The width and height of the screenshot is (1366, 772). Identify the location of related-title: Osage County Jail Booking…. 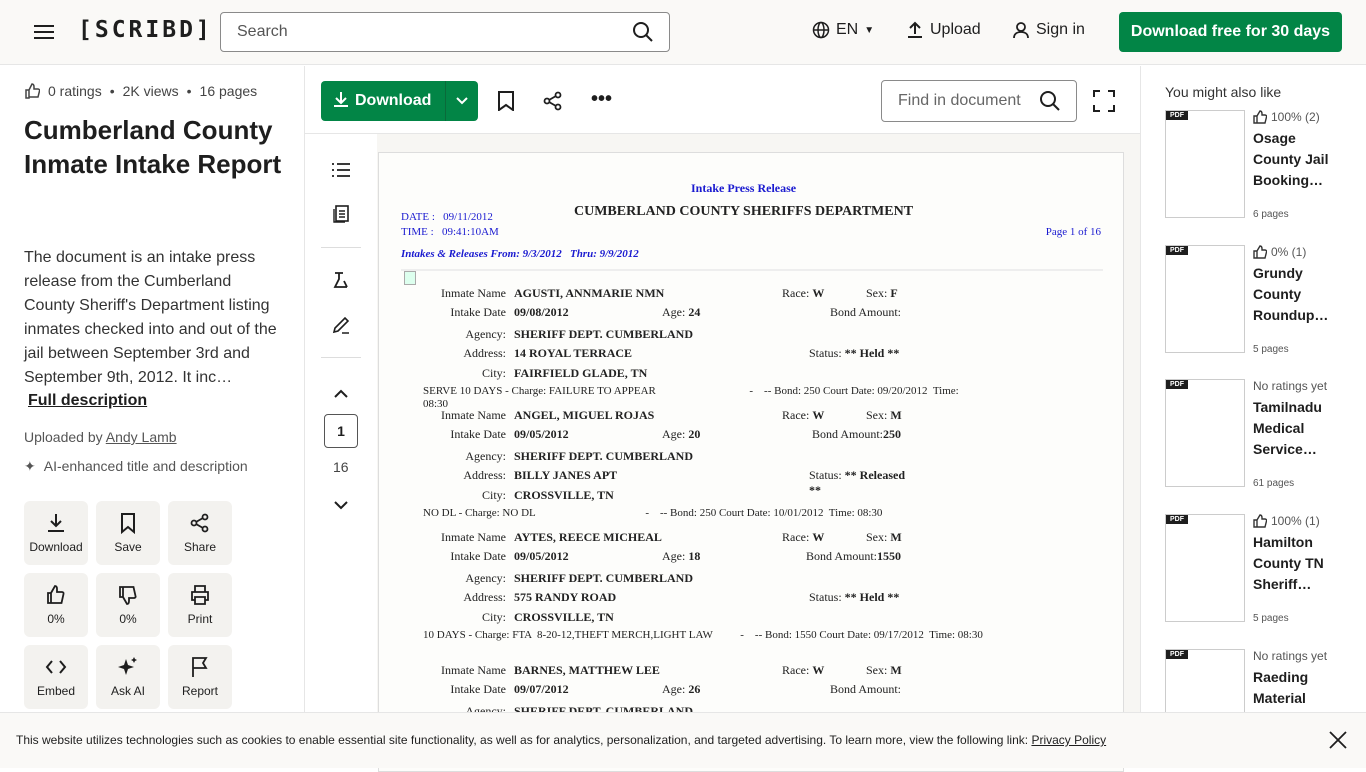
(1298, 159).